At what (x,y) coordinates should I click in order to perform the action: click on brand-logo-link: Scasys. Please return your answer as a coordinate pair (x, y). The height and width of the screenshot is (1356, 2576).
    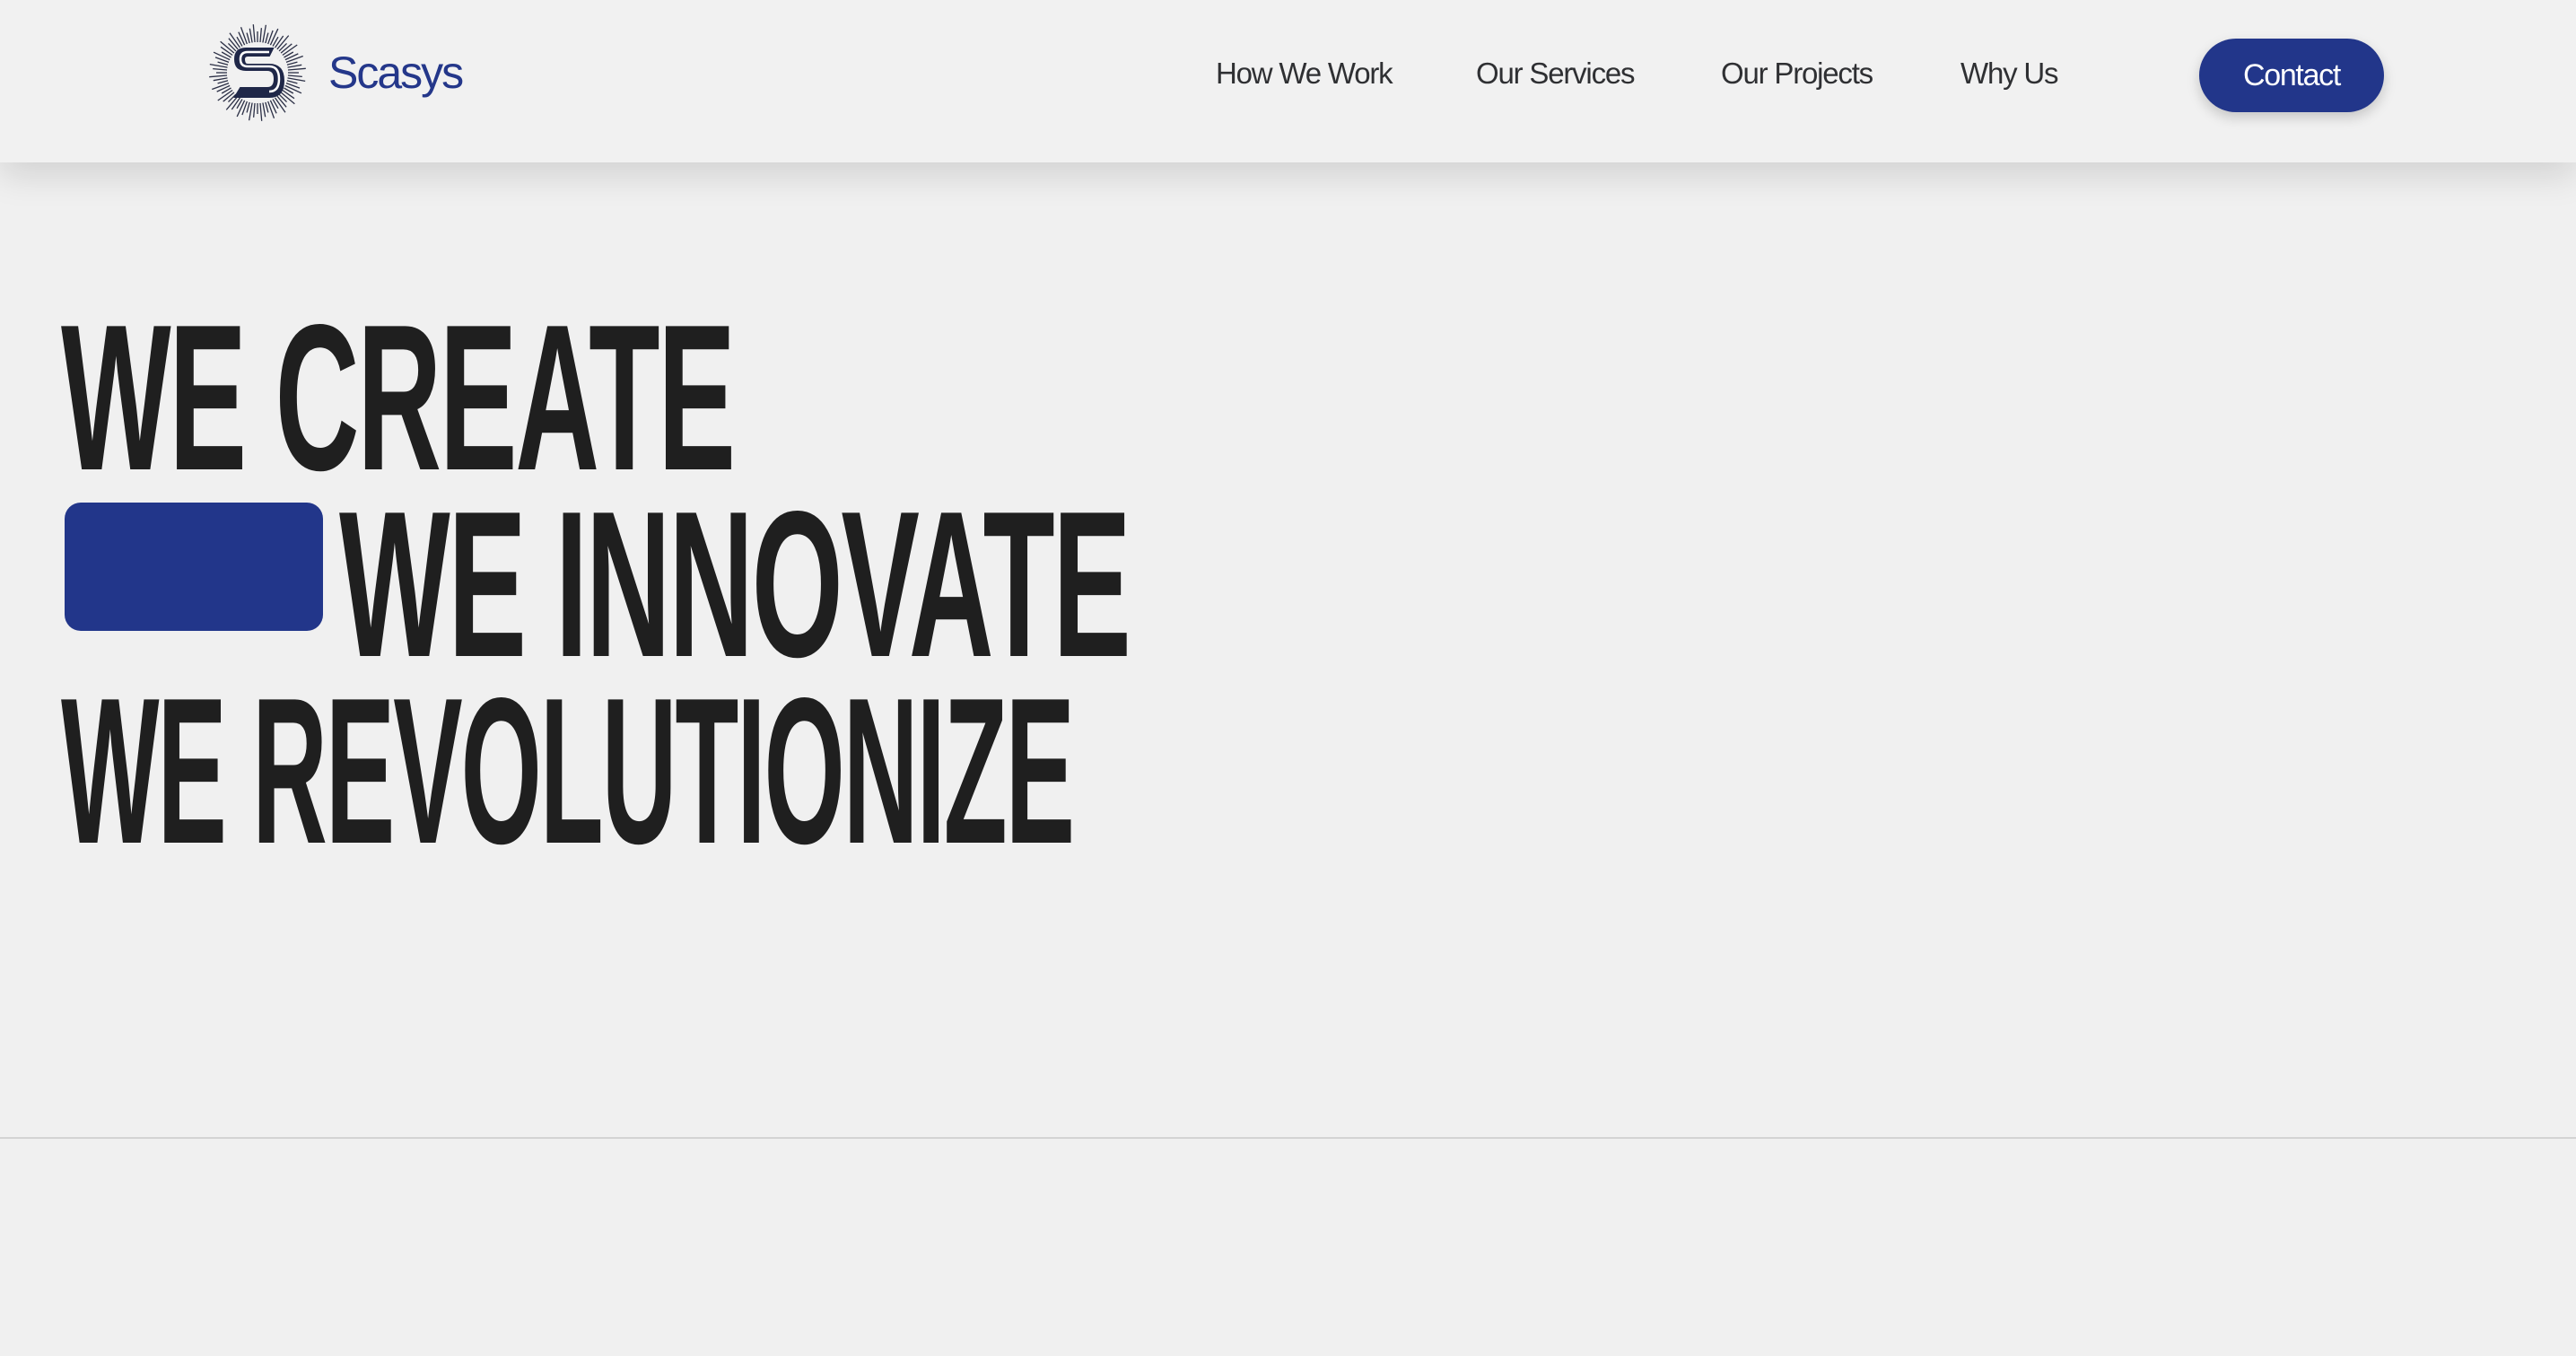
    Looking at the image, I should click on (336, 72).